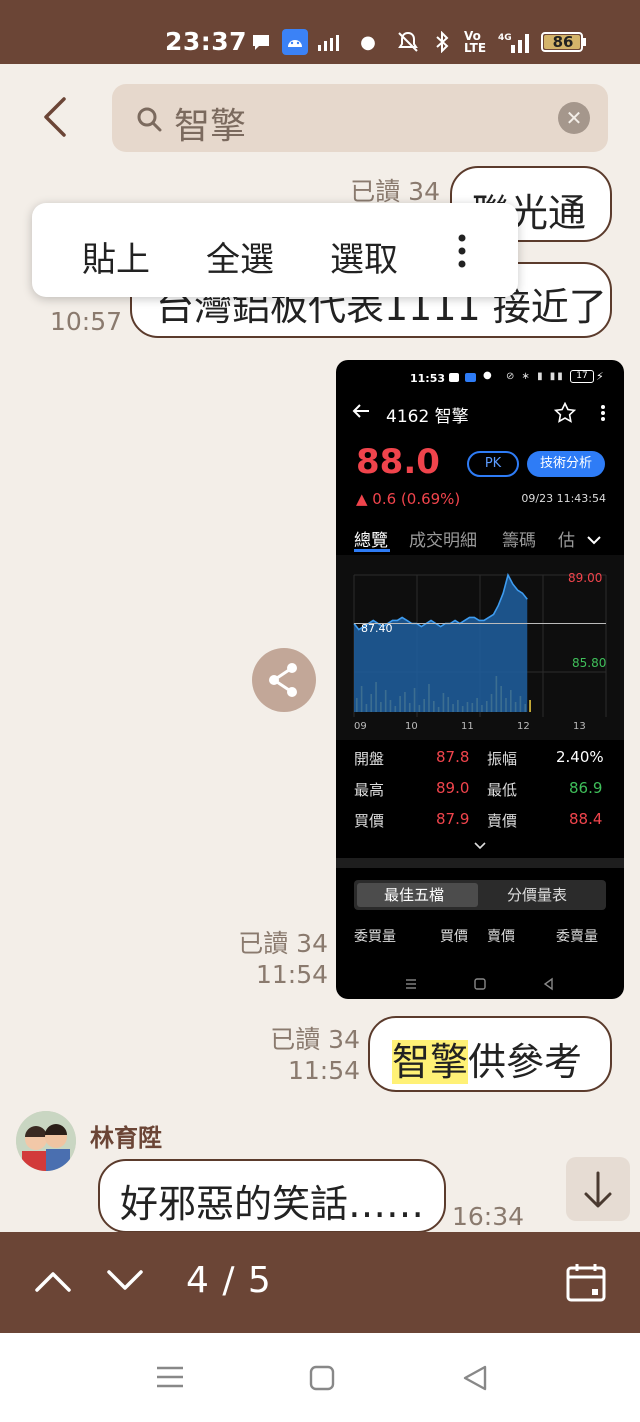  Describe the element at coordinates (411, 726) in the screenshot. I see `x-label: 10` at that location.